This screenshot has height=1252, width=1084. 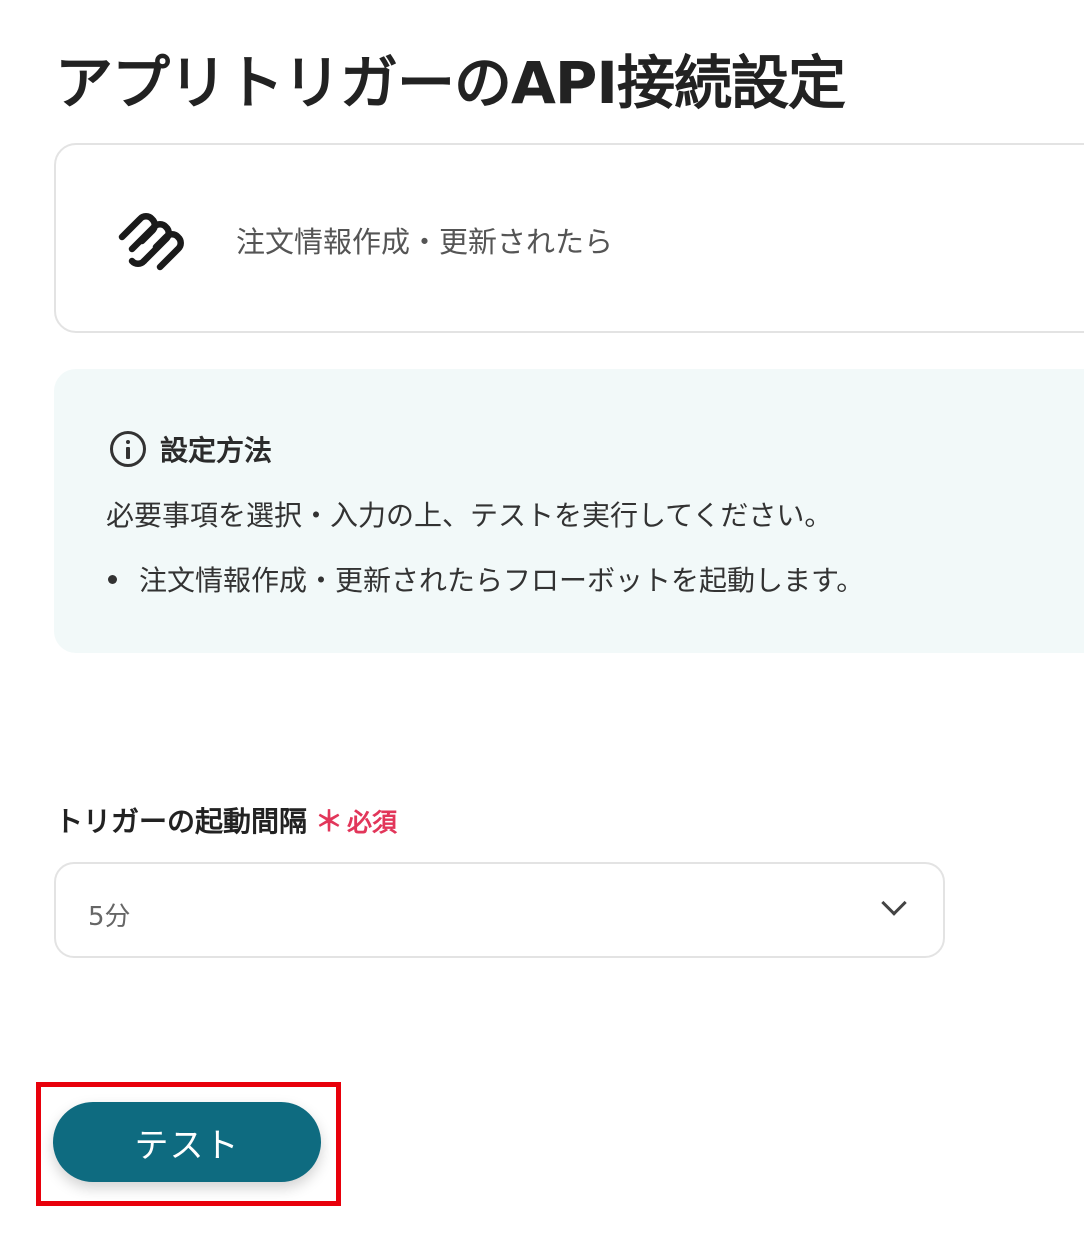 I want to click on info-heading: 設定方法, so click(x=191, y=449).